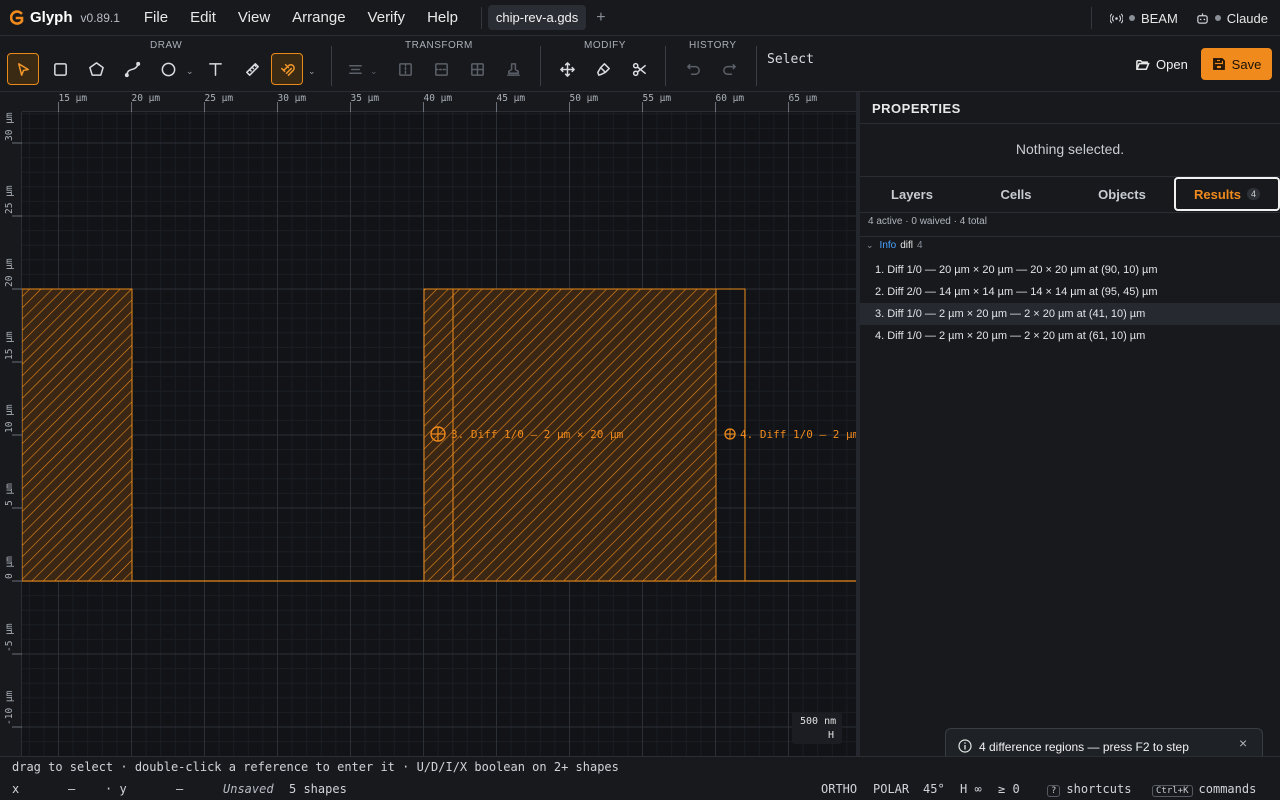  I want to click on panel-divider, so click(1070, 212).